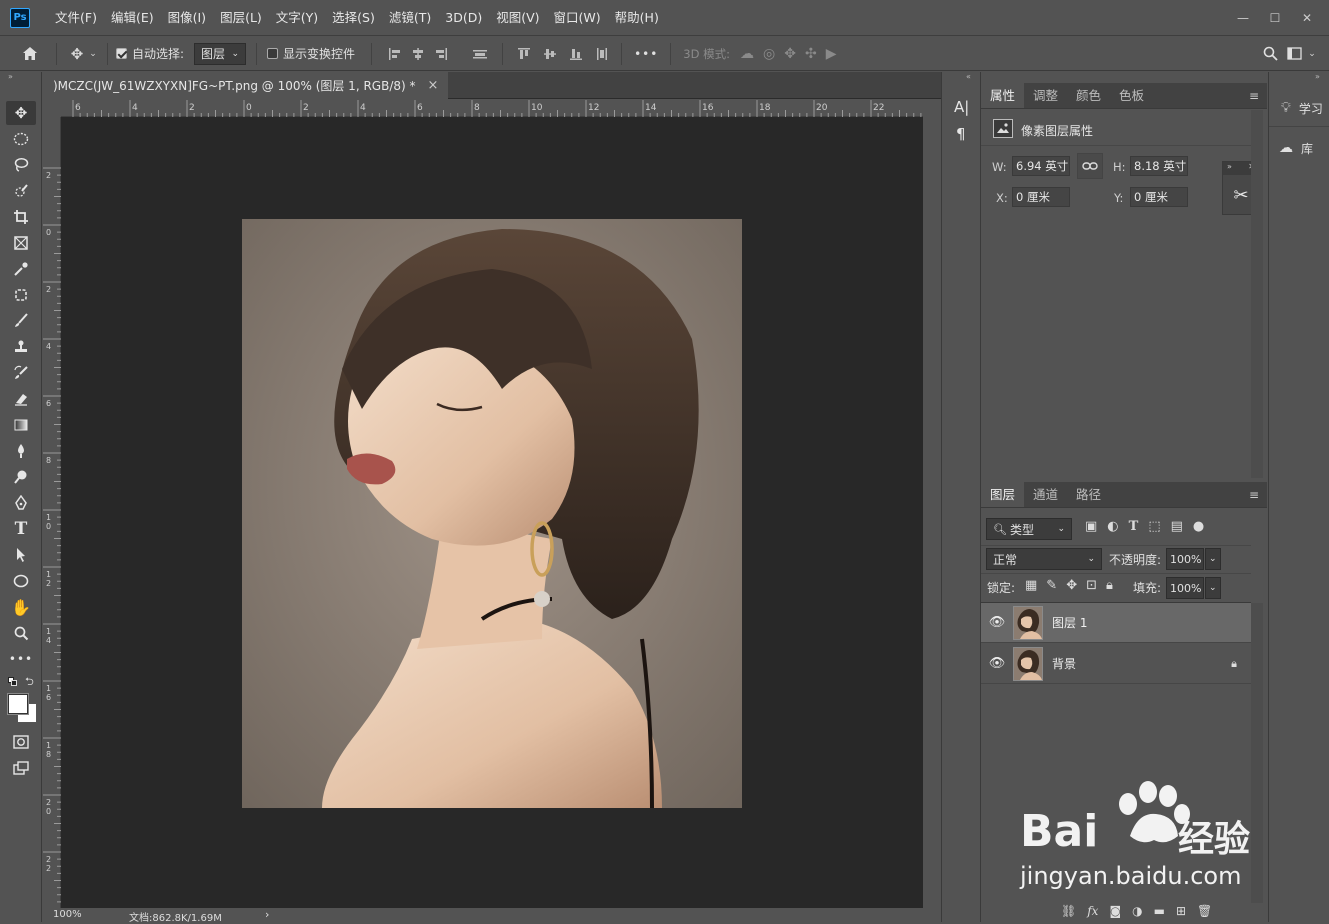  Describe the element at coordinates (1213, 559) in the screenshot. I see `opacity-dropdown-button: ⌄` at that location.